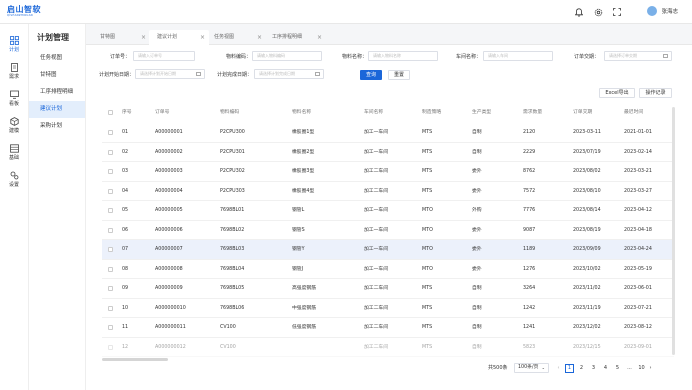 Image resolution: width=692 pixels, height=390 pixels. I want to click on logo-subtext: QISHANZHIRUAN, so click(20, 15).